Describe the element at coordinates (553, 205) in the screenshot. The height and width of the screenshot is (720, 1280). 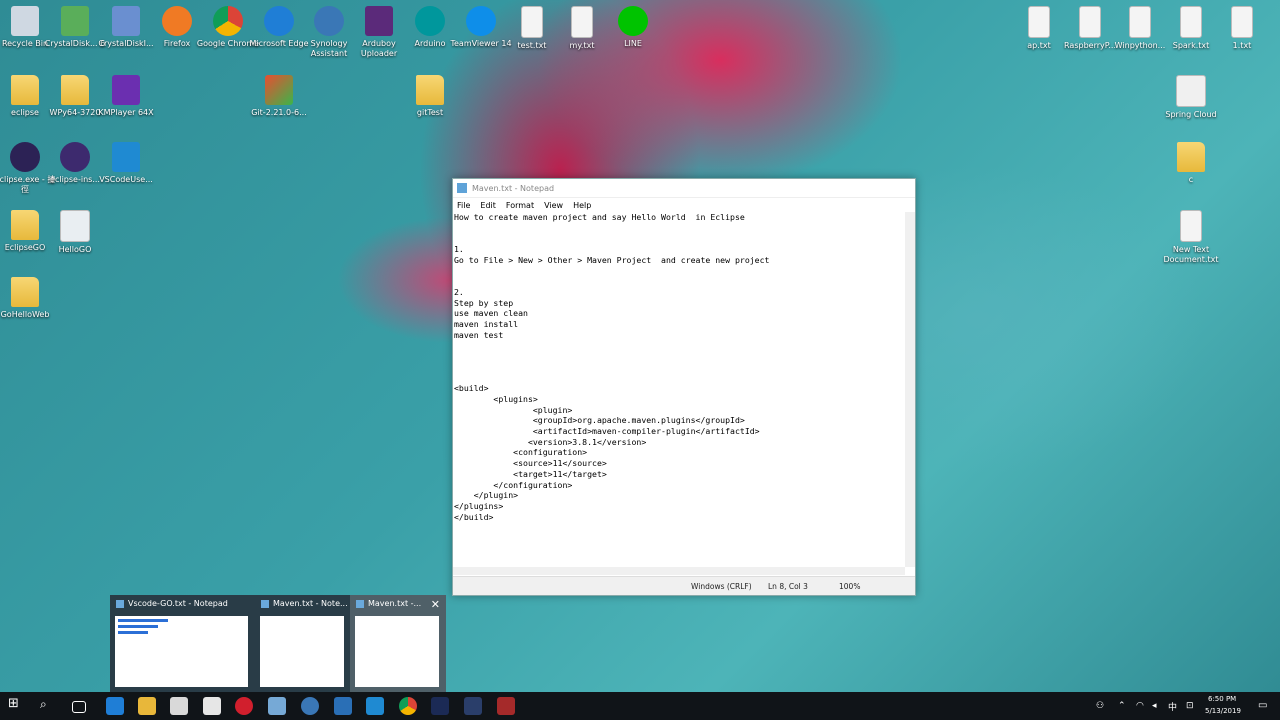
I see `menu-view: View` at that location.